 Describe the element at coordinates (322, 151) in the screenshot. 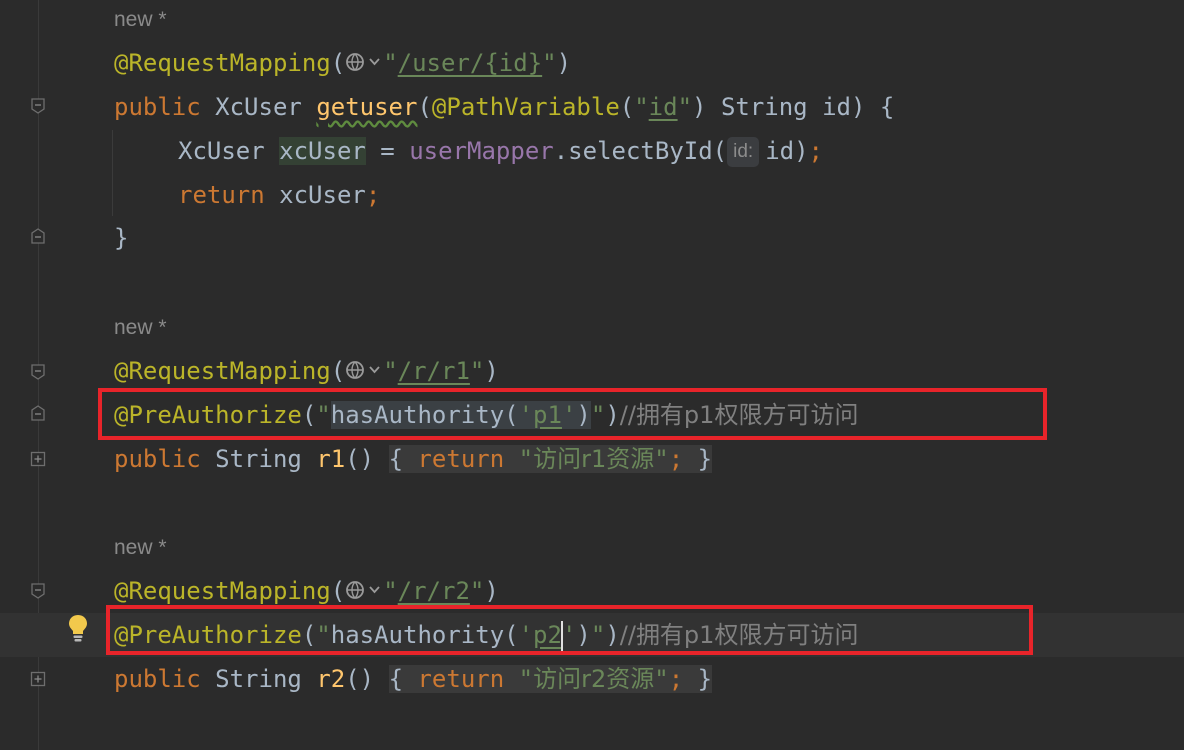

I see `variable-highlight: xcUser` at that location.